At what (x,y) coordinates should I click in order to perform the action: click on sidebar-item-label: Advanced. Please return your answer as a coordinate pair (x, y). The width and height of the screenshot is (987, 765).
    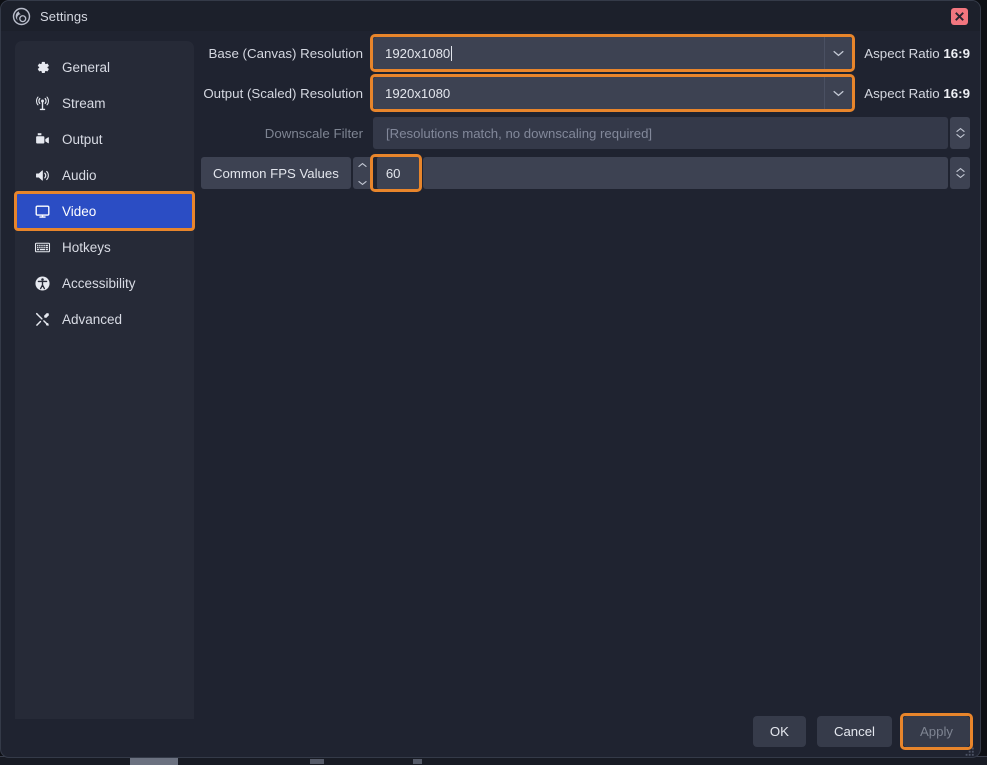
    Looking at the image, I should click on (92, 319).